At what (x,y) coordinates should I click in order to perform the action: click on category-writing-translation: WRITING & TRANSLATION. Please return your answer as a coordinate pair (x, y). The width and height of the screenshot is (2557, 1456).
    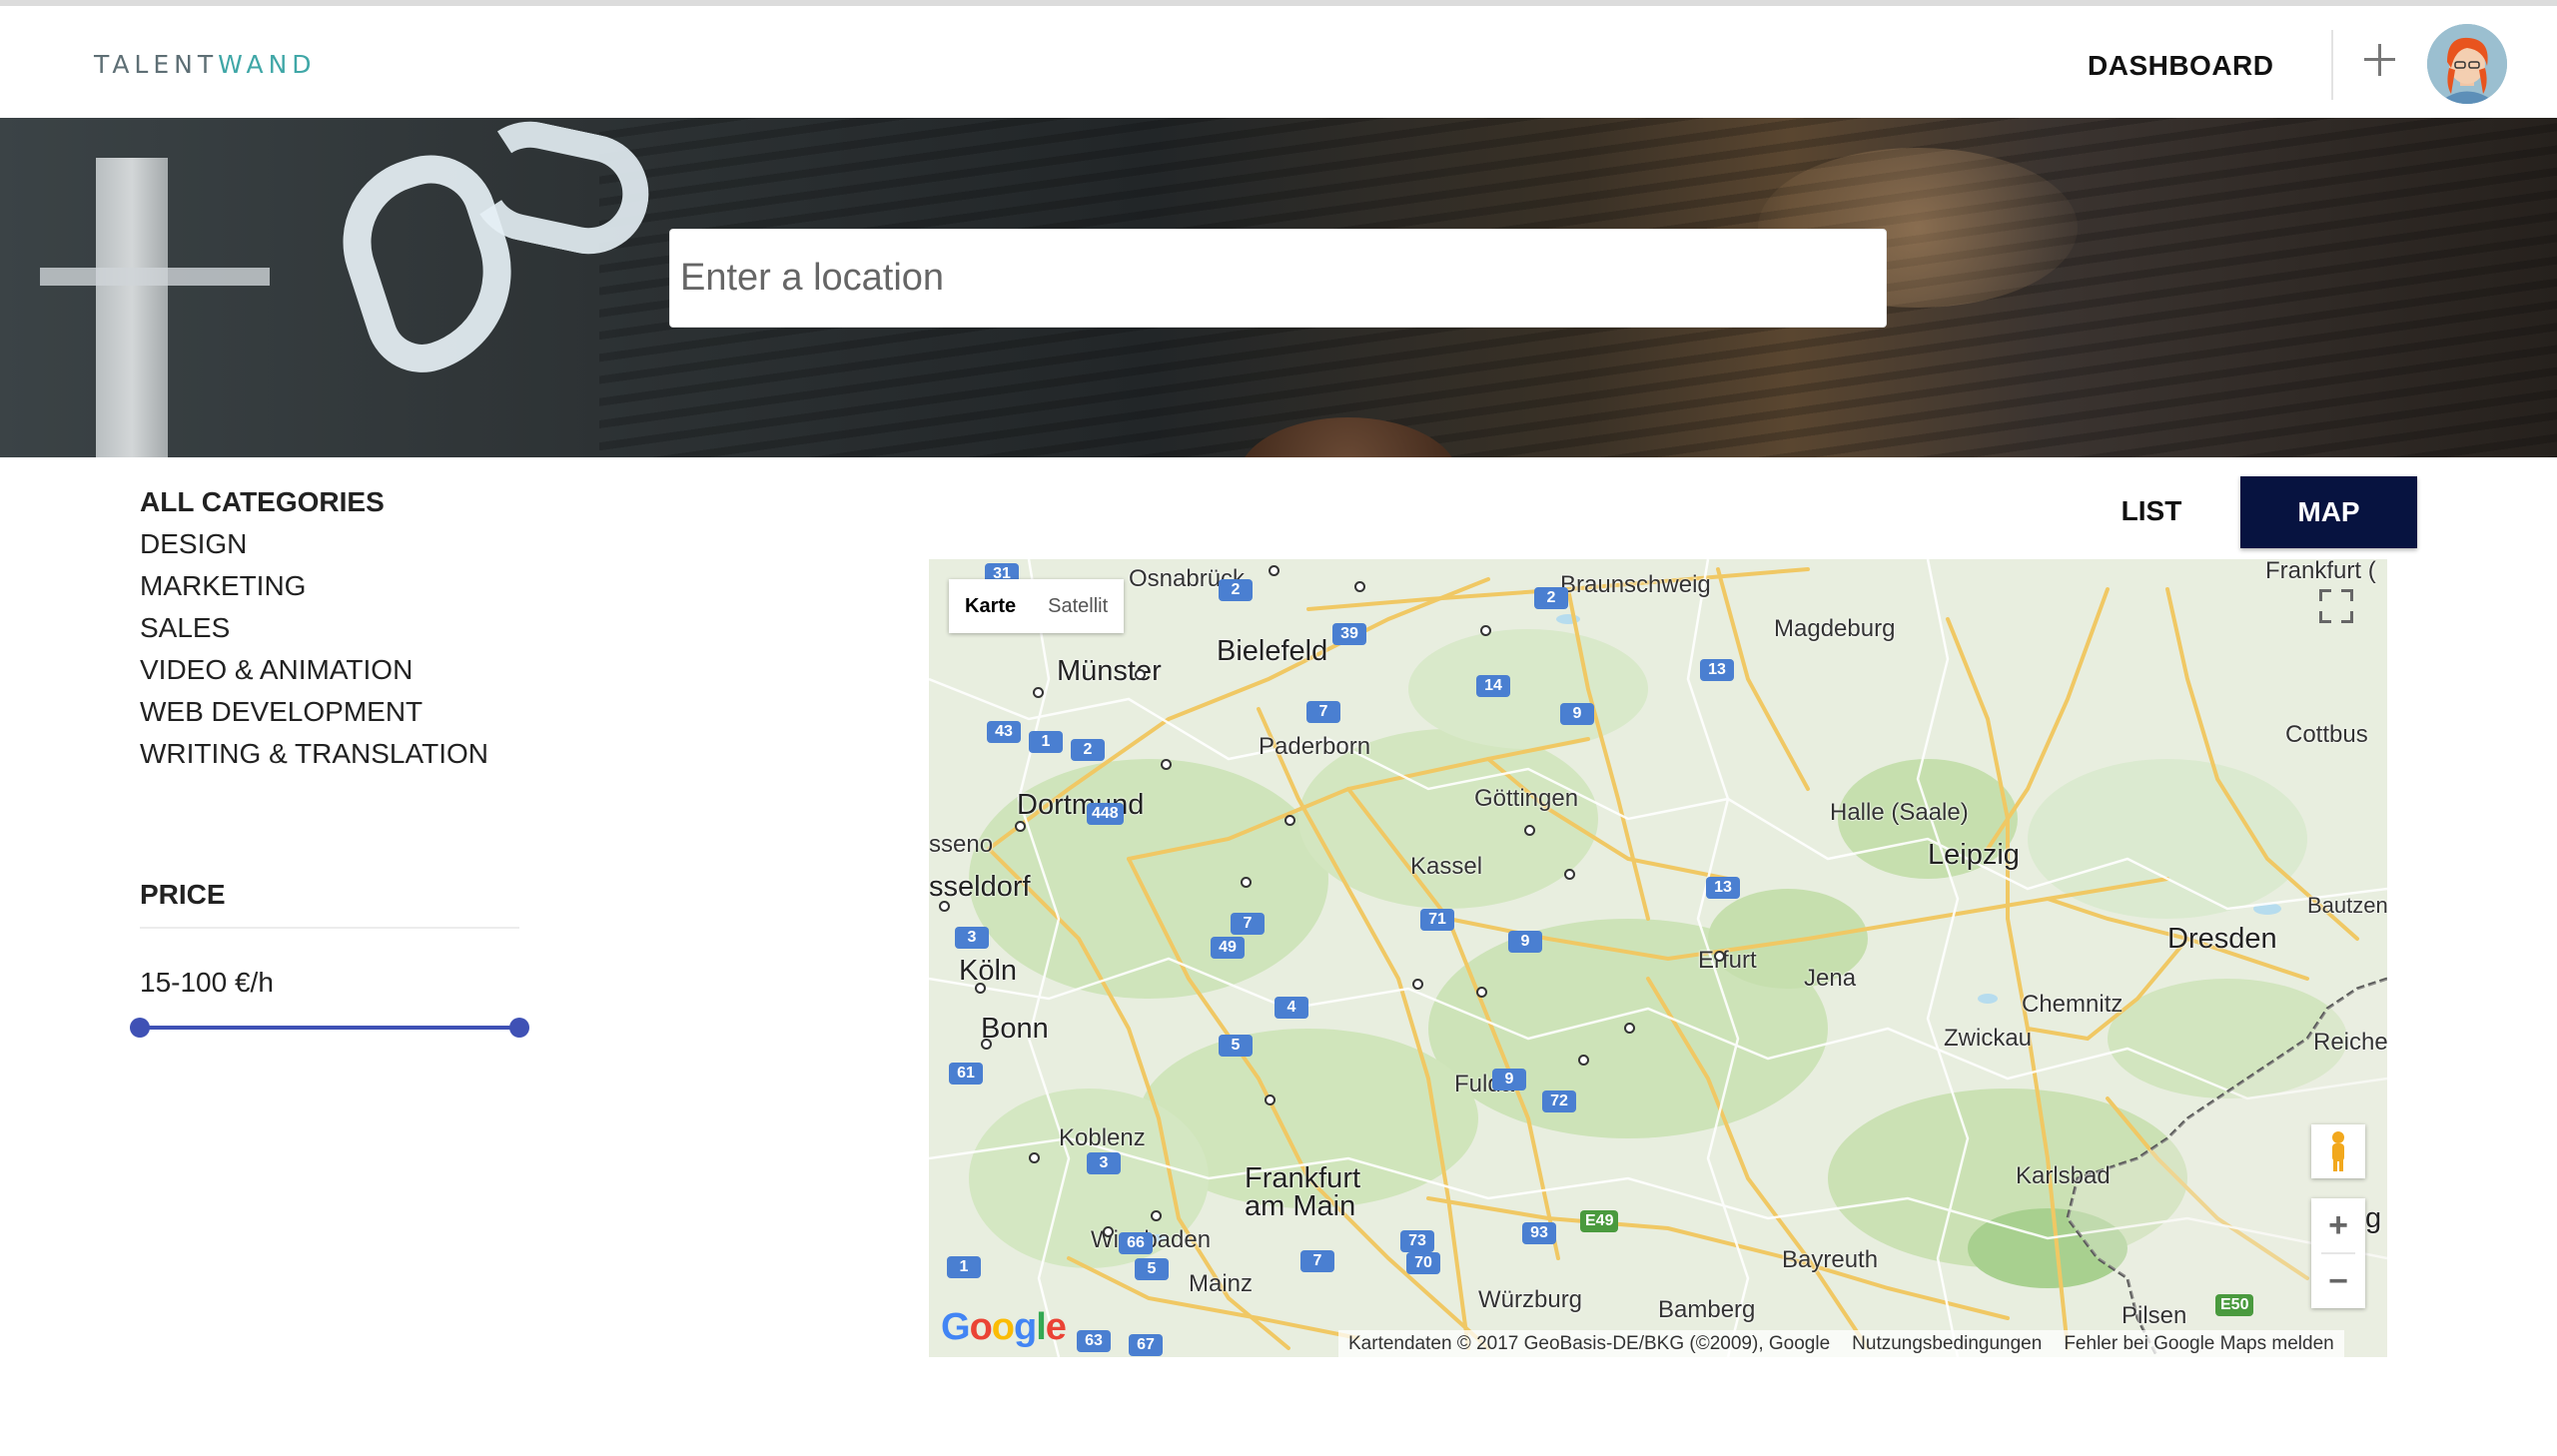
    Looking at the image, I should click on (314, 754).